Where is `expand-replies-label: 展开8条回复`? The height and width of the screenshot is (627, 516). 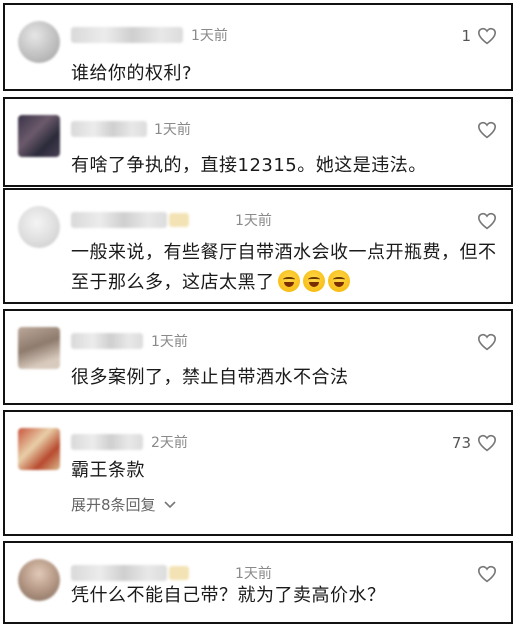 expand-replies-label: 展开8条回复 is located at coordinates (113, 505).